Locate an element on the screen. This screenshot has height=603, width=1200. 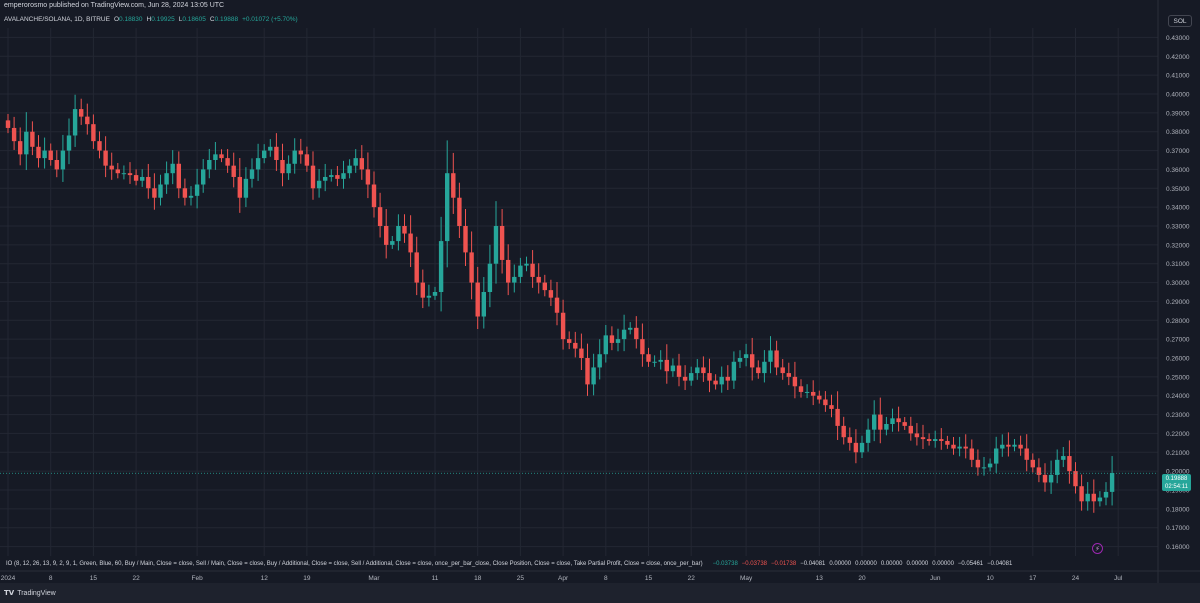
x-tick-label: 18 is located at coordinates (478, 578).